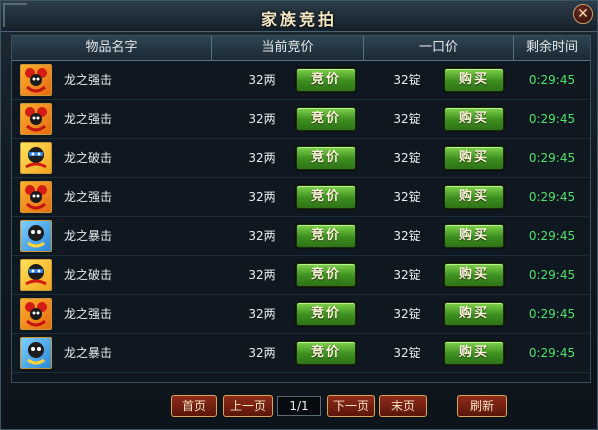  I want to click on header-time-left: 剩余时间, so click(551, 47).